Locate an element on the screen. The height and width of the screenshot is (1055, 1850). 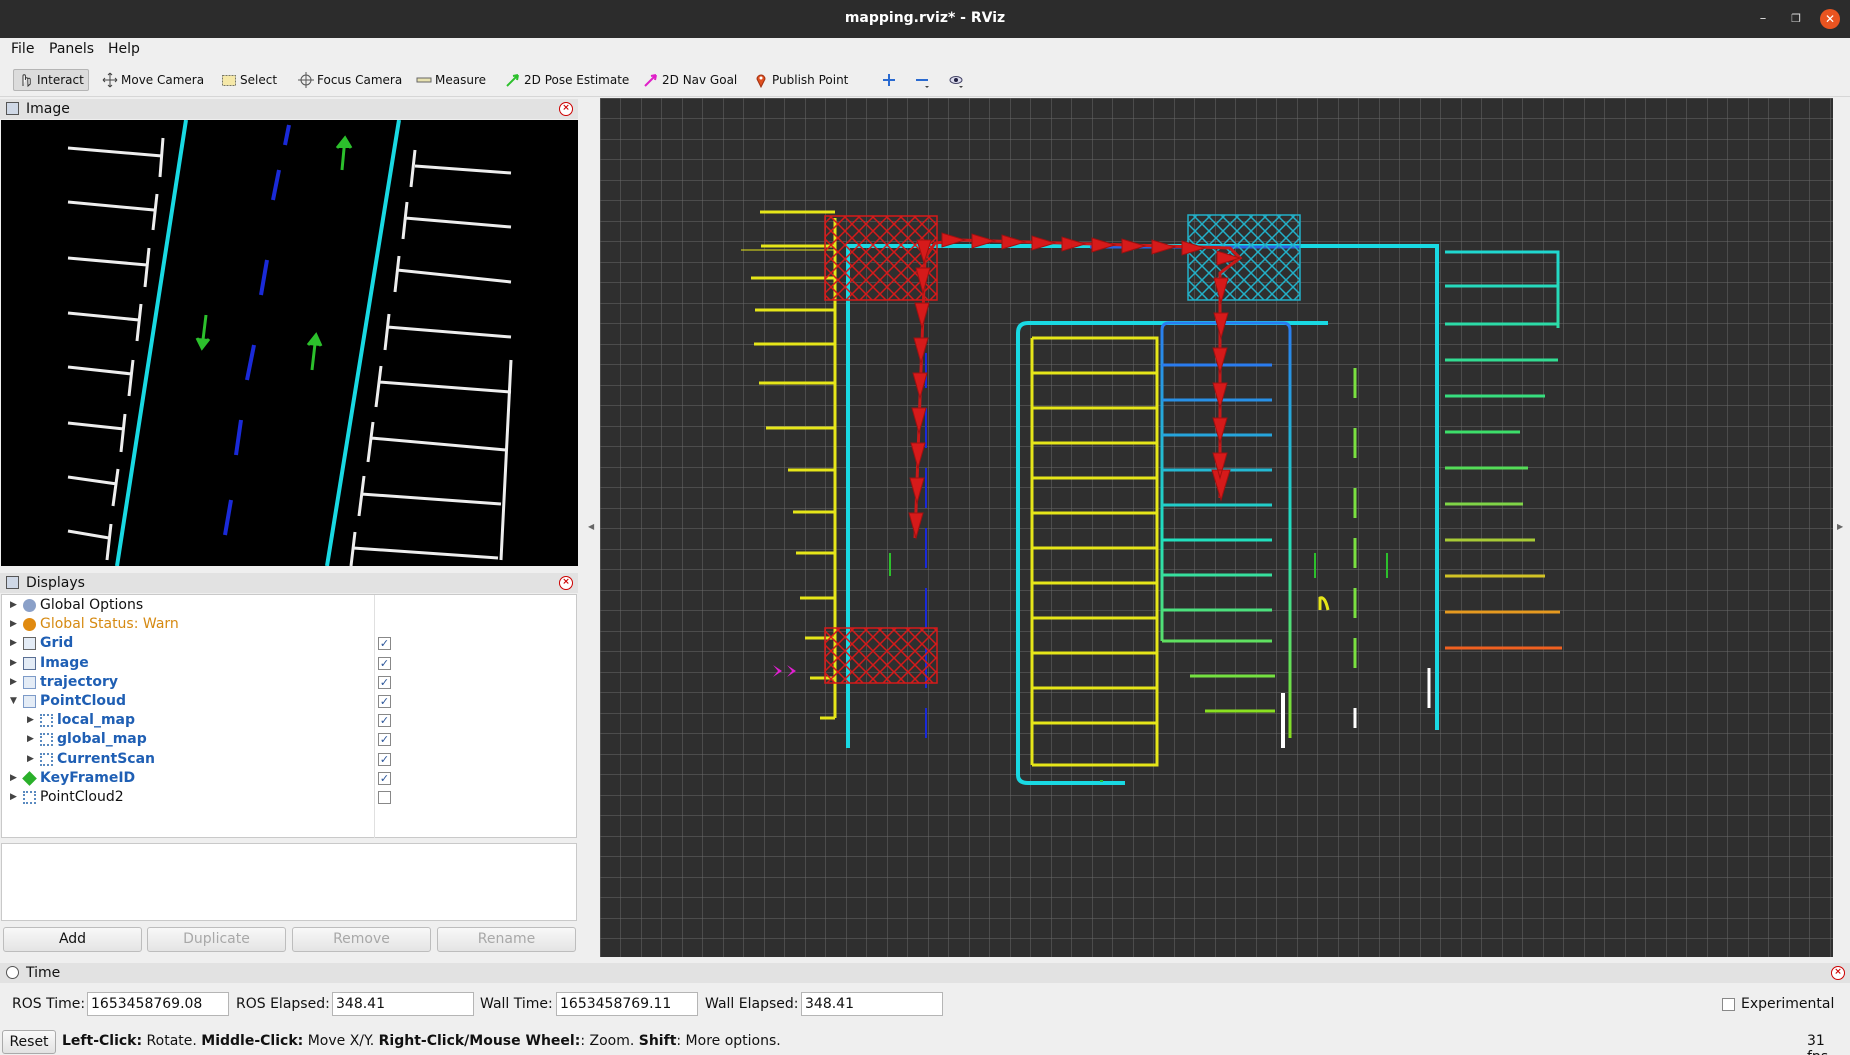
move-camera-label: Move Camera is located at coordinates (163, 80).